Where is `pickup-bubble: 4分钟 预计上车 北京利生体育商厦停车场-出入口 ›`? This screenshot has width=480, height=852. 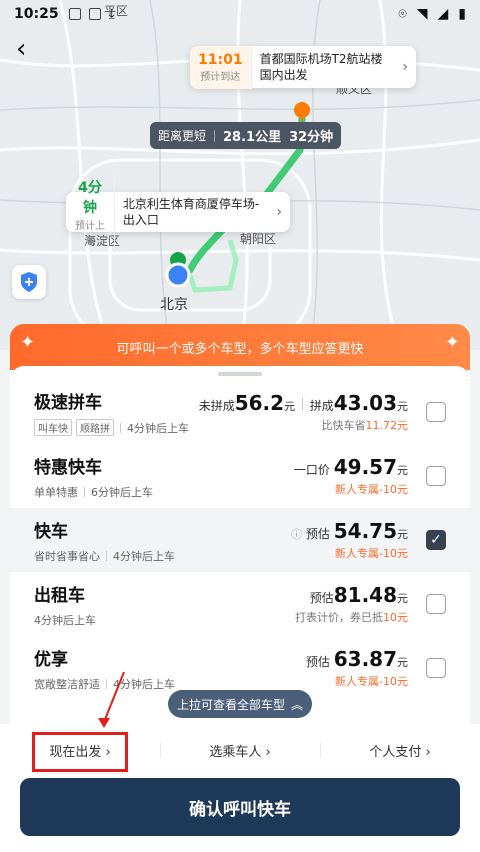 pickup-bubble: 4分钟 预计上车 北京利生体育商厦停车场-出入口 › is located at coordinates (178, 212).